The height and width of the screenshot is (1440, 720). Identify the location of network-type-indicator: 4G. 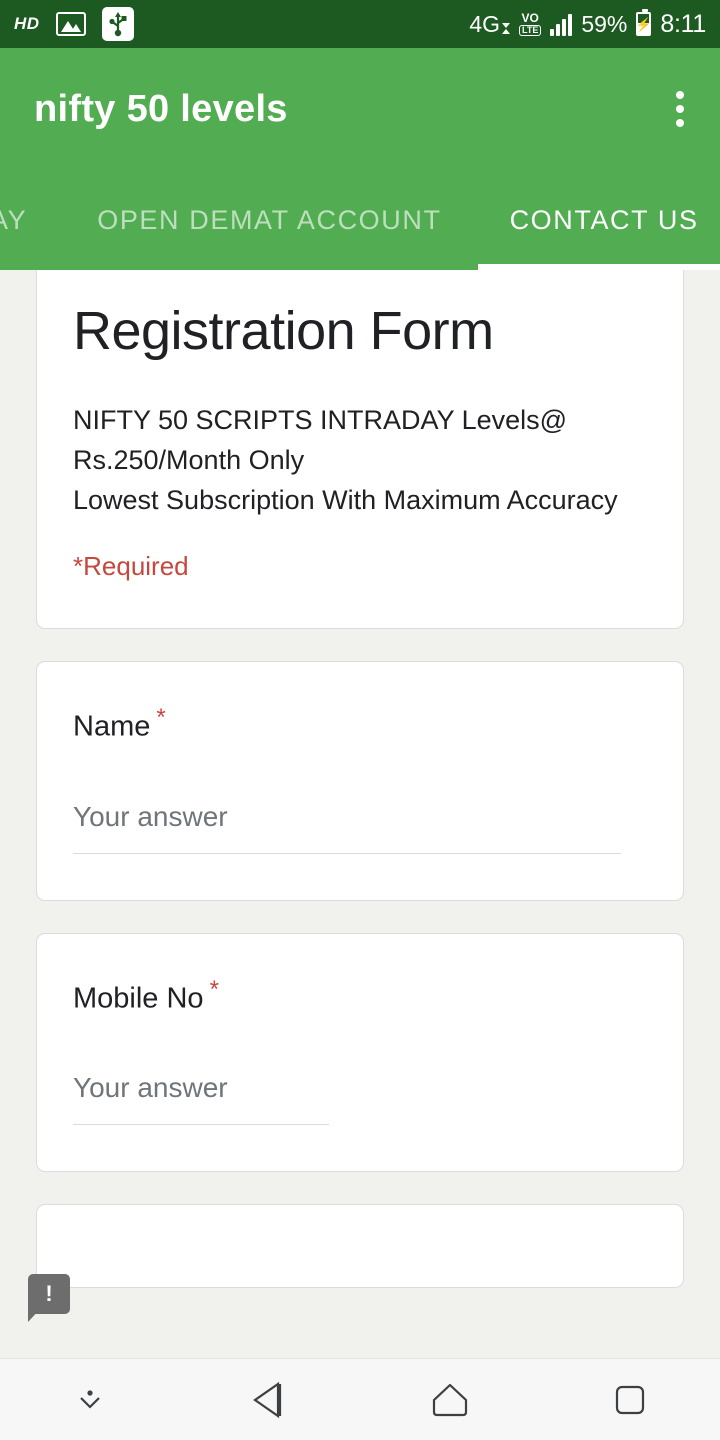
(489, 23).